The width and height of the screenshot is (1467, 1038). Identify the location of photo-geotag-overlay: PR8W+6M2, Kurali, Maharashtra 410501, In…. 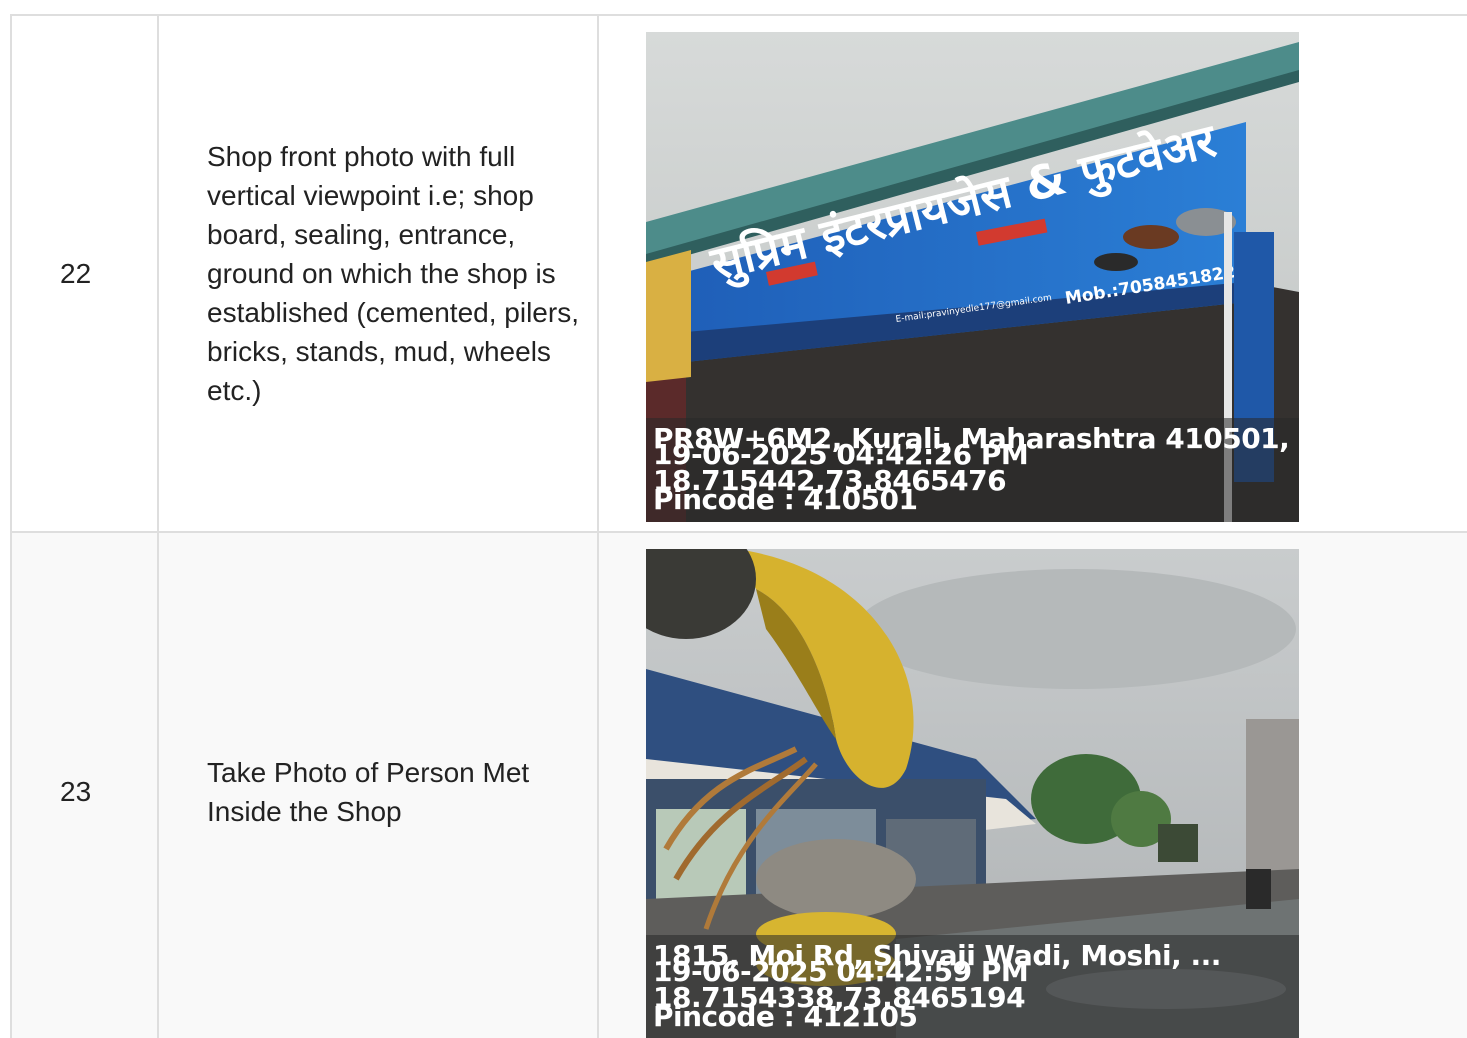
(972, 470).